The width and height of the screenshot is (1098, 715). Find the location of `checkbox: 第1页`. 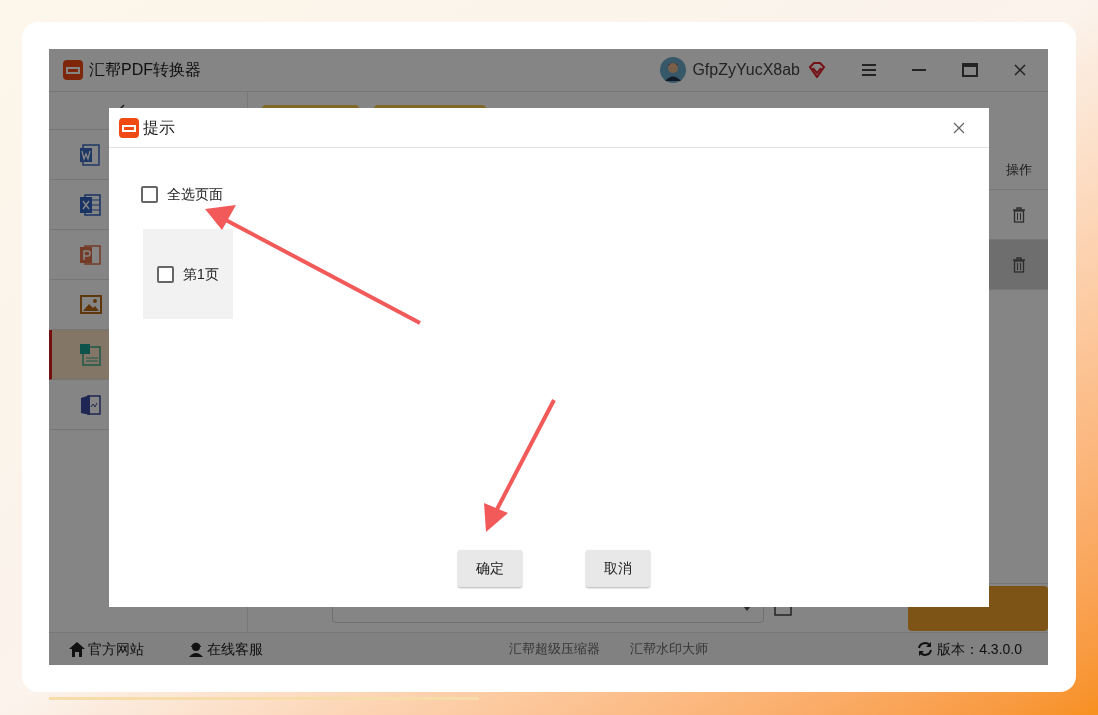

checkbox: 第1页 is located at coordinates (188, 274).